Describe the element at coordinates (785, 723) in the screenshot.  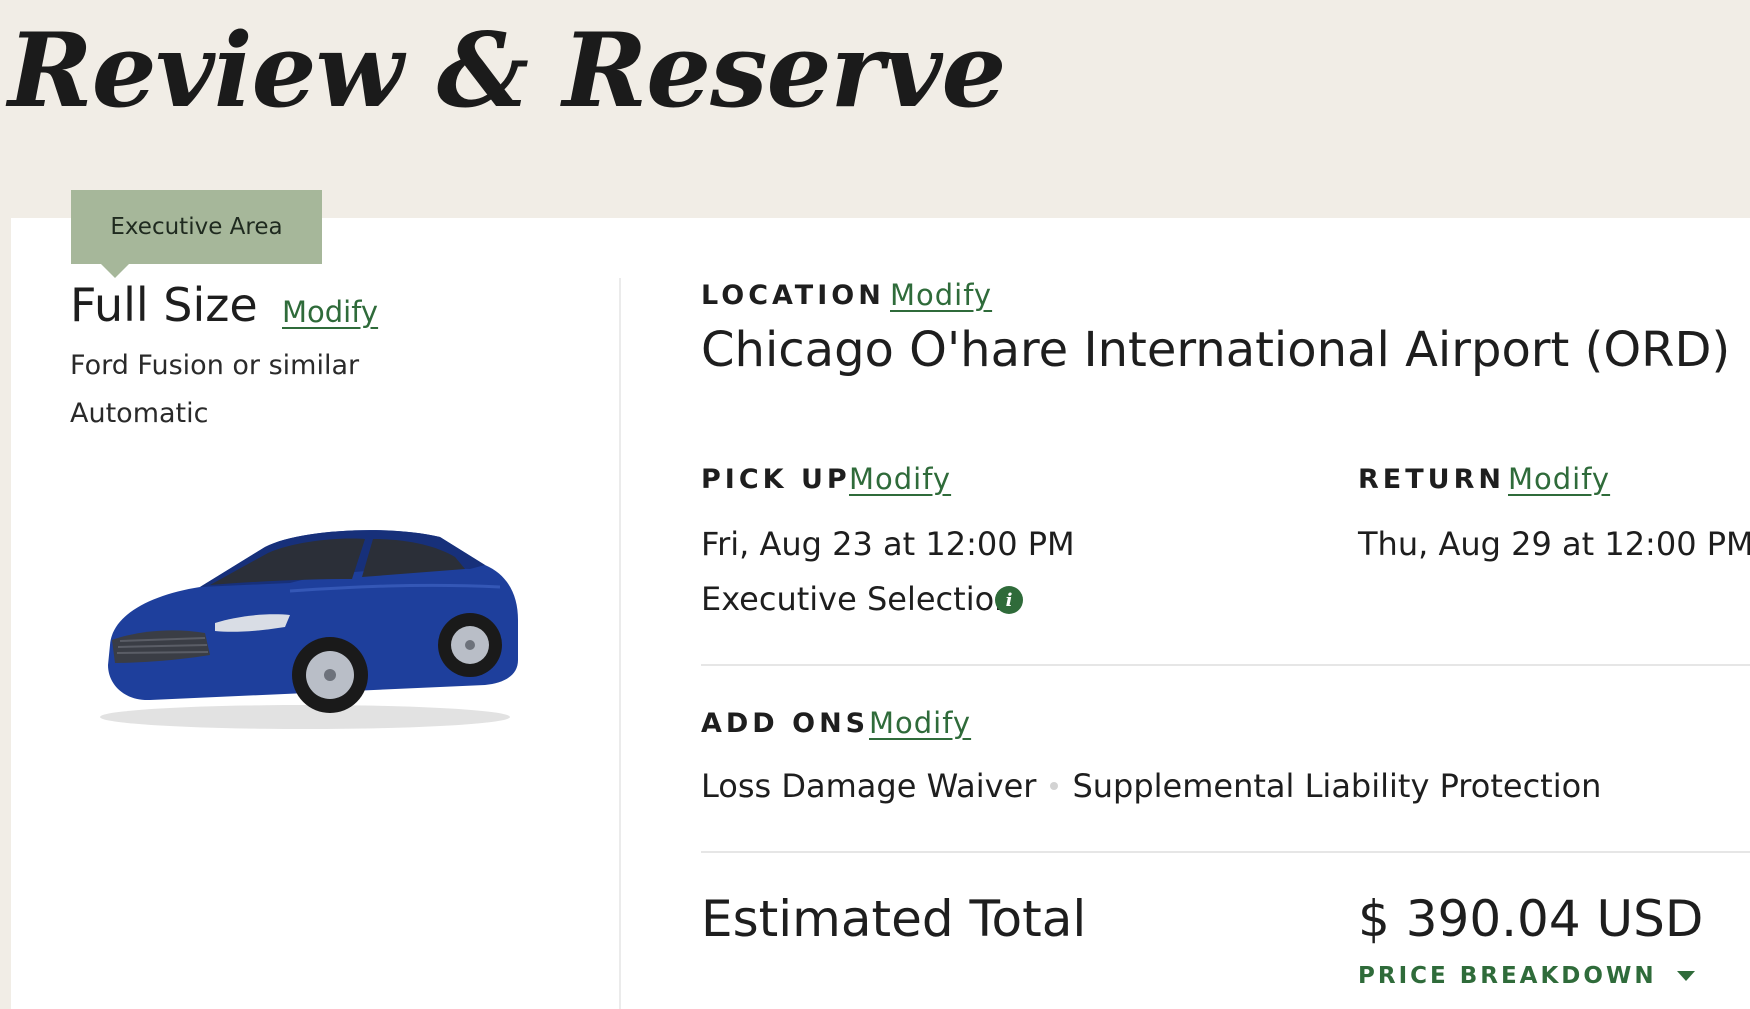
I see `addons-label: ADD ONS` at that location.